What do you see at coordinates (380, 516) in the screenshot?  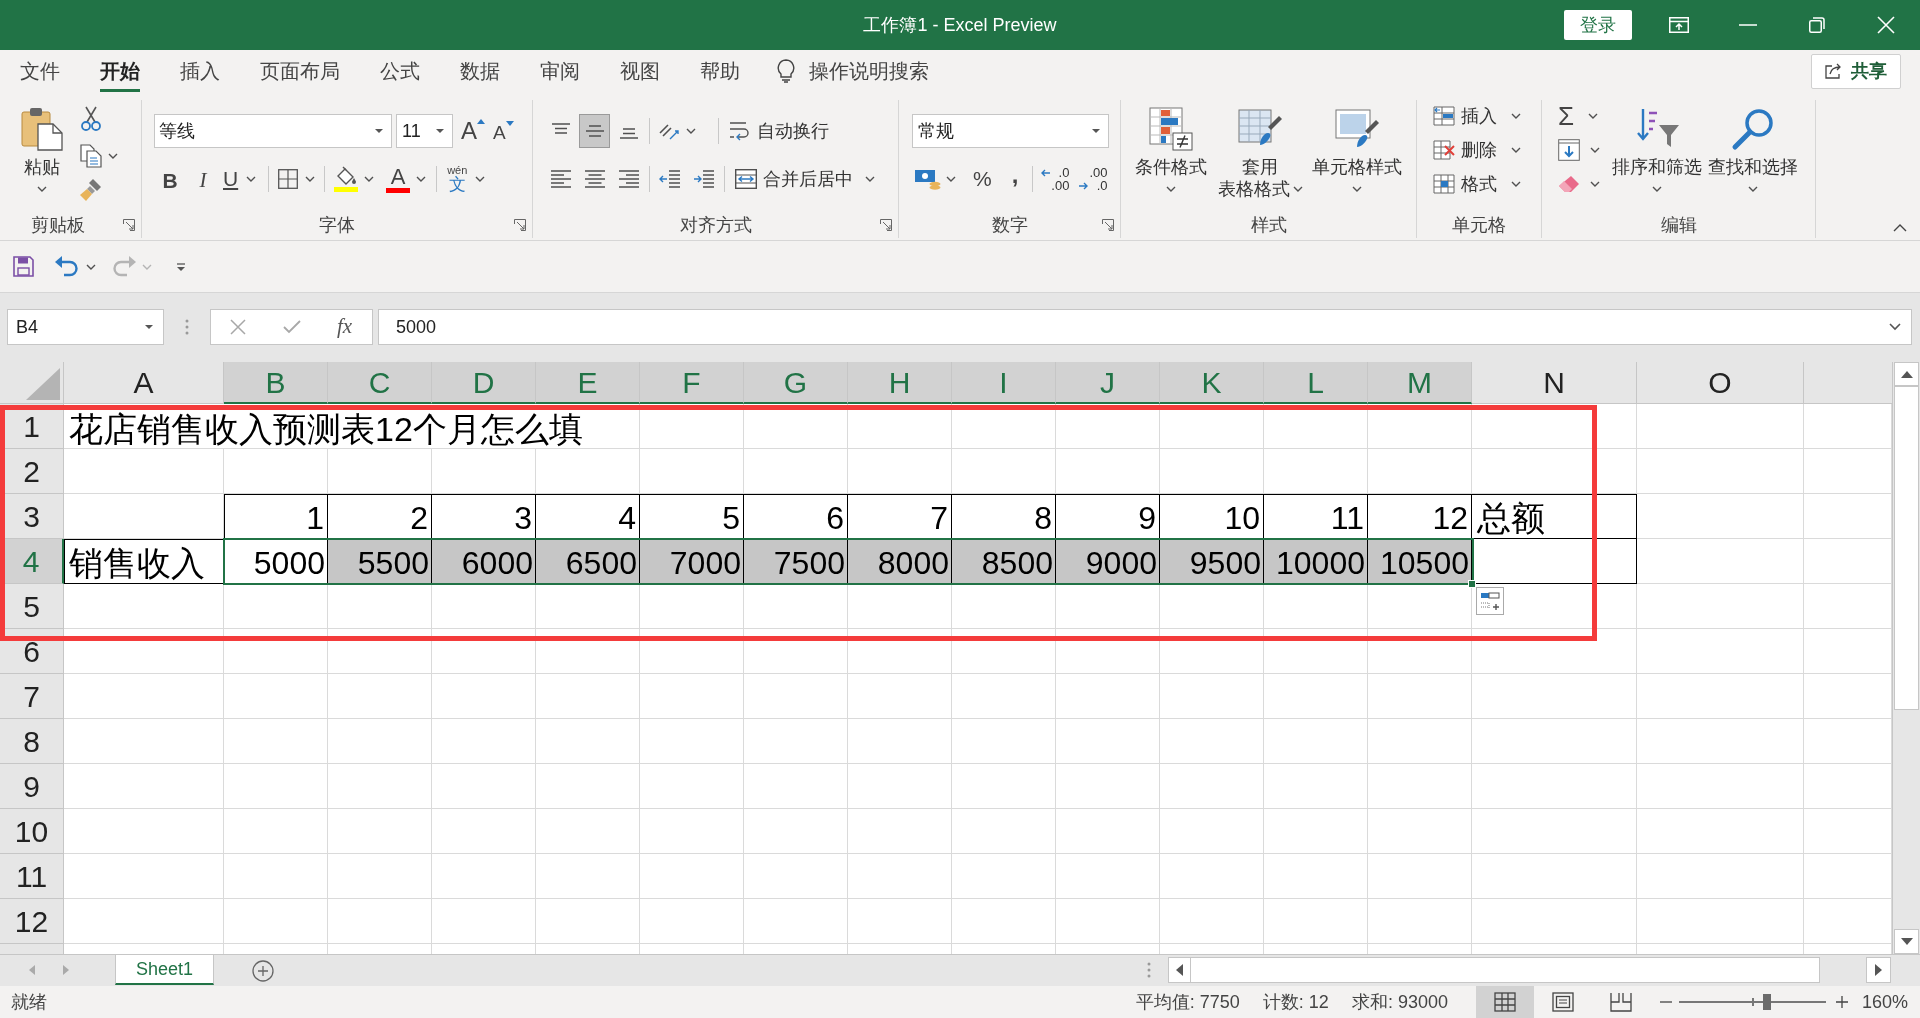 I see `sheet-cell: 2` at bounding box center [380, 516].